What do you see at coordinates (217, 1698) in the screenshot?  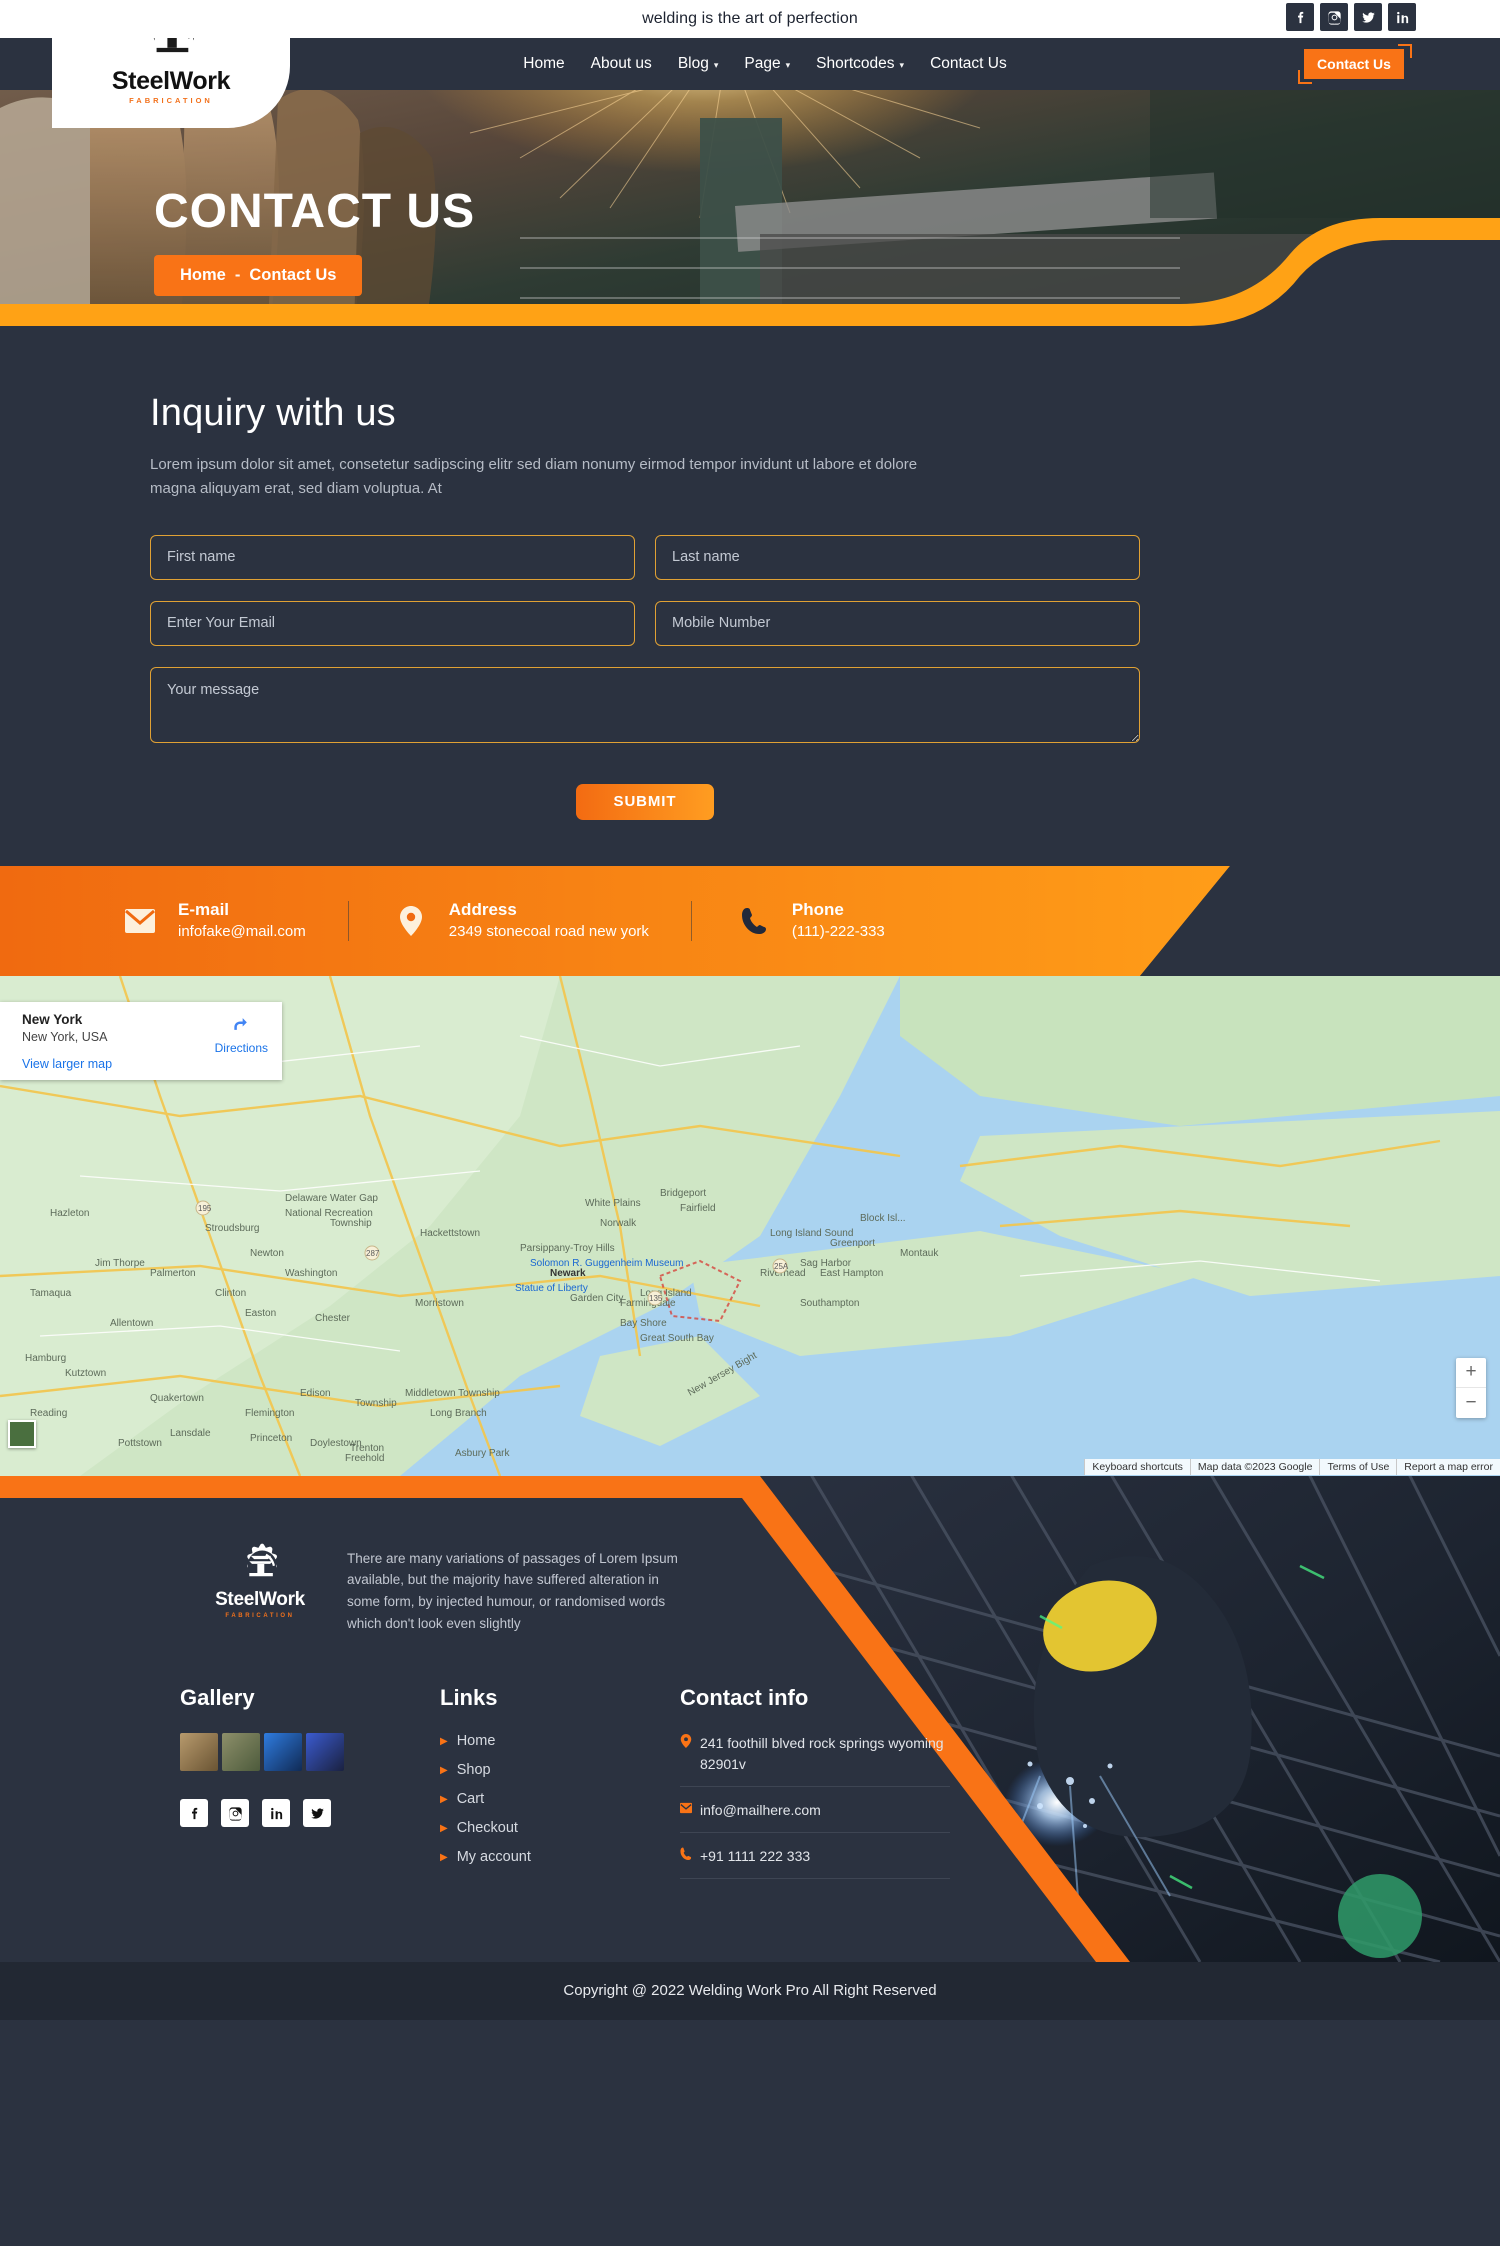 I see `gallery-heading: Gallery` at bounding box center [217, 1698].